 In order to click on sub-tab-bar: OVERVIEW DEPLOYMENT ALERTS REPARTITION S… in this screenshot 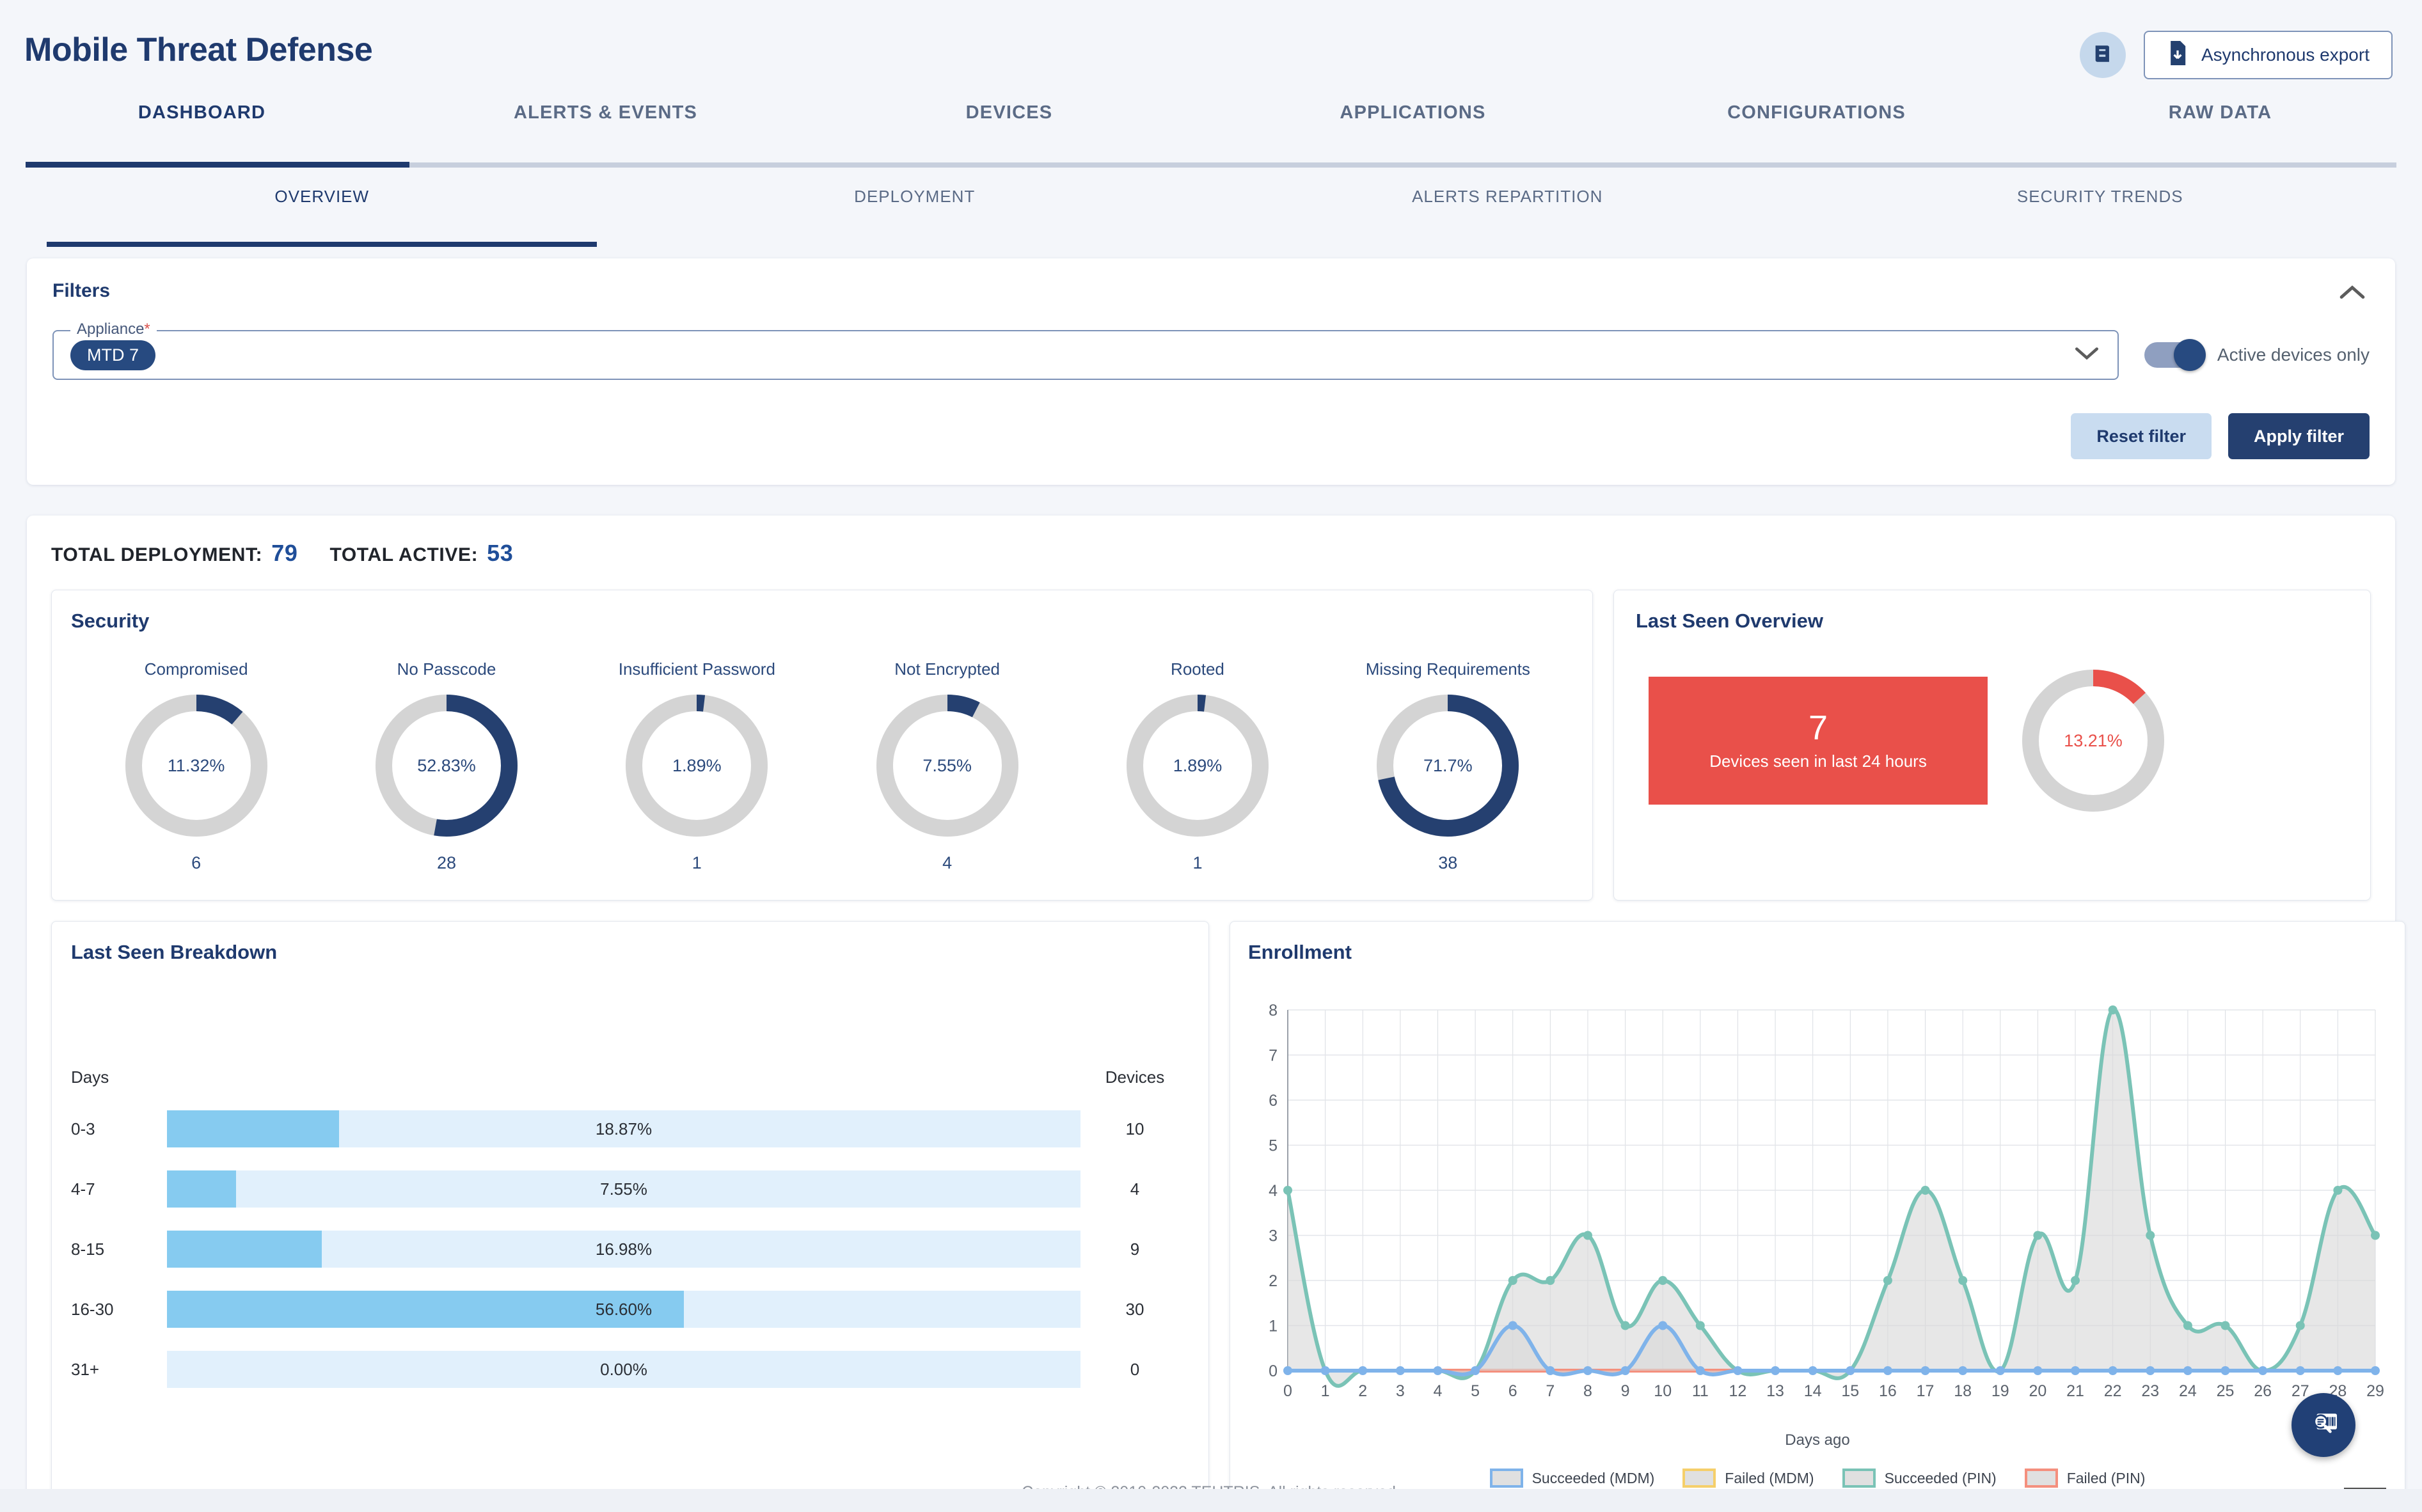, I will do `click(1211, 212)`.